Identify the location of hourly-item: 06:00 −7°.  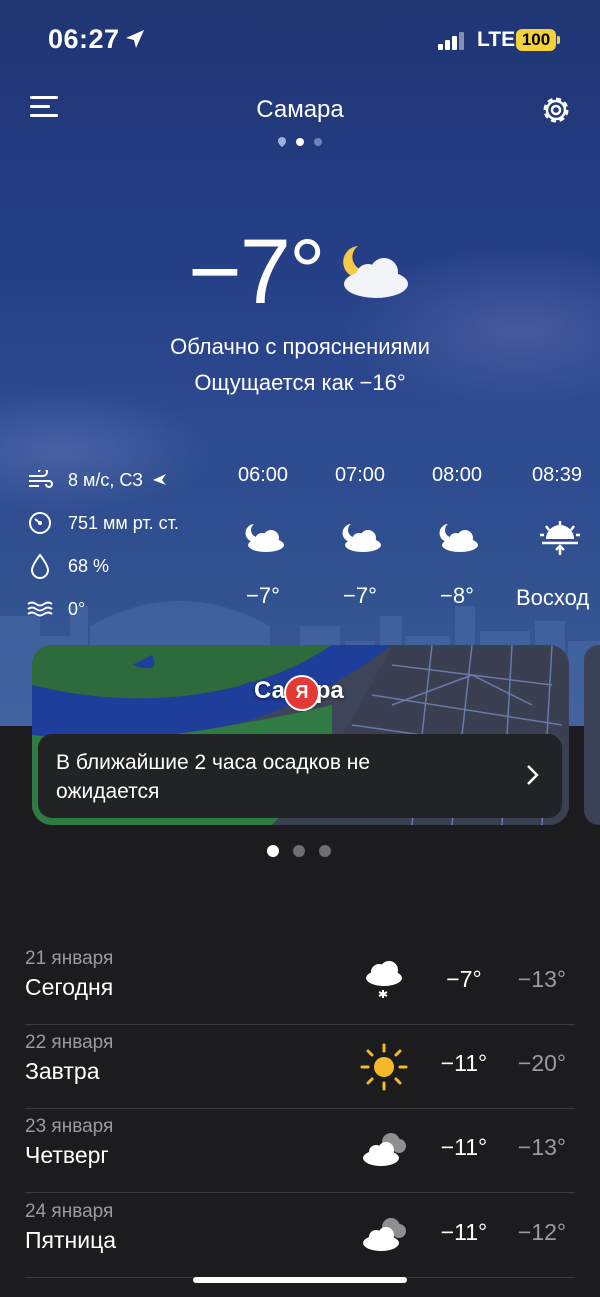
(263, 536).